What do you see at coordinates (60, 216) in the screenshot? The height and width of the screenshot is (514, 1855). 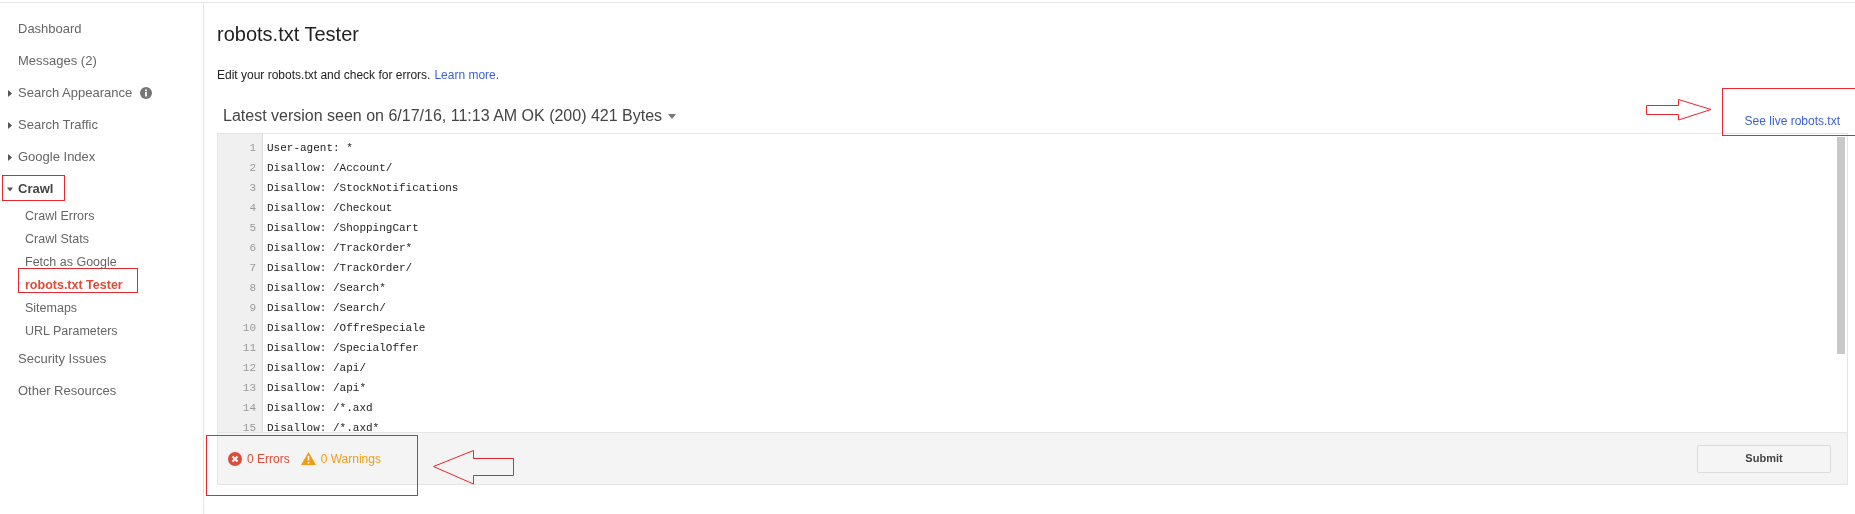 I see `nav-subitem: Crawl Errors` at bounding box center [60, 216].